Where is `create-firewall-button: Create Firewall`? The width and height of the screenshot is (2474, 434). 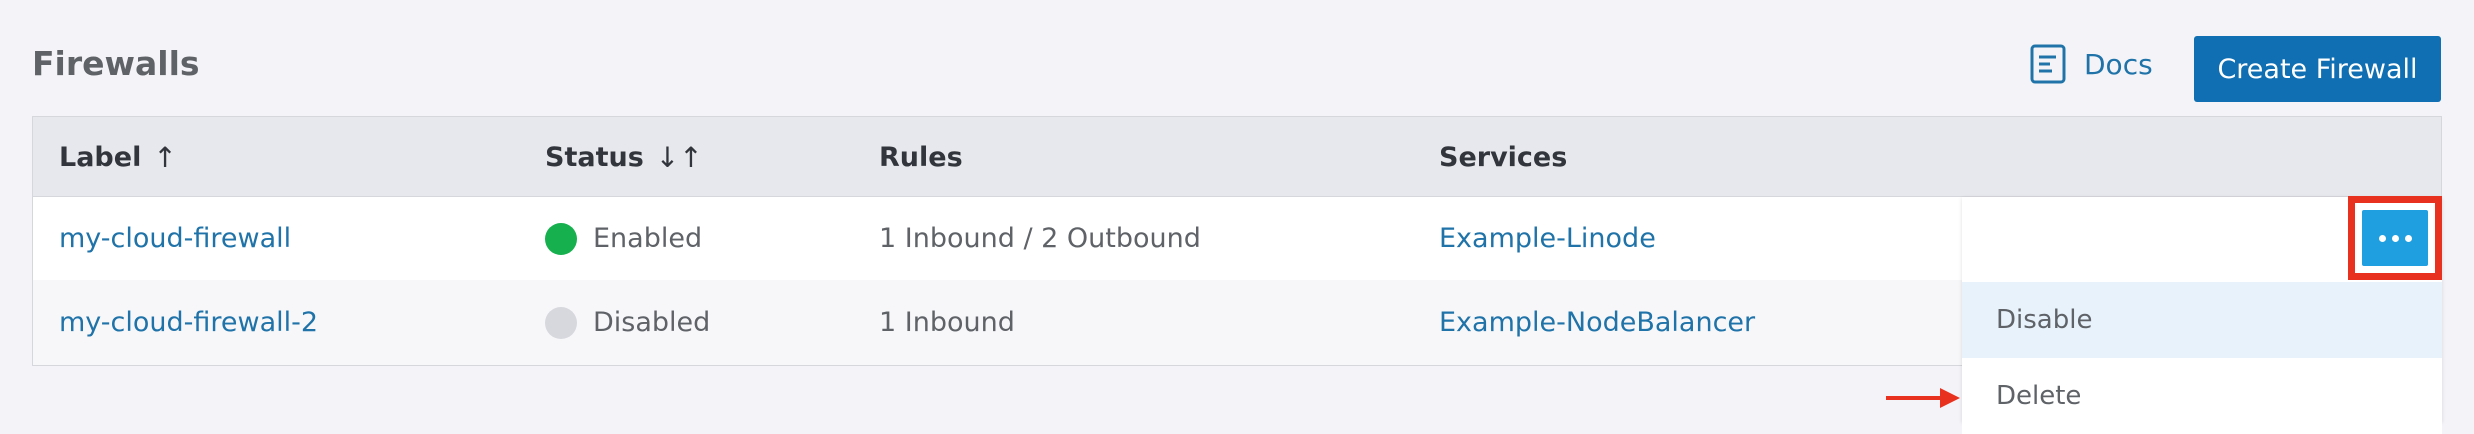
create-firewall-button: Create Firewall is located at coordinates (2317, 69).